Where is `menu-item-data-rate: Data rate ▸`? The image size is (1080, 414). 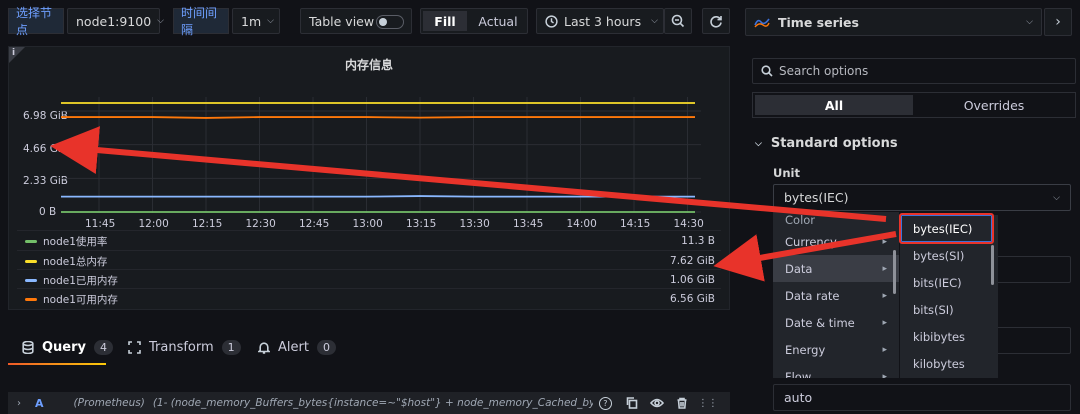
menu-item-data-rate: Data rate ▸ is located at coordinates (836, 295).